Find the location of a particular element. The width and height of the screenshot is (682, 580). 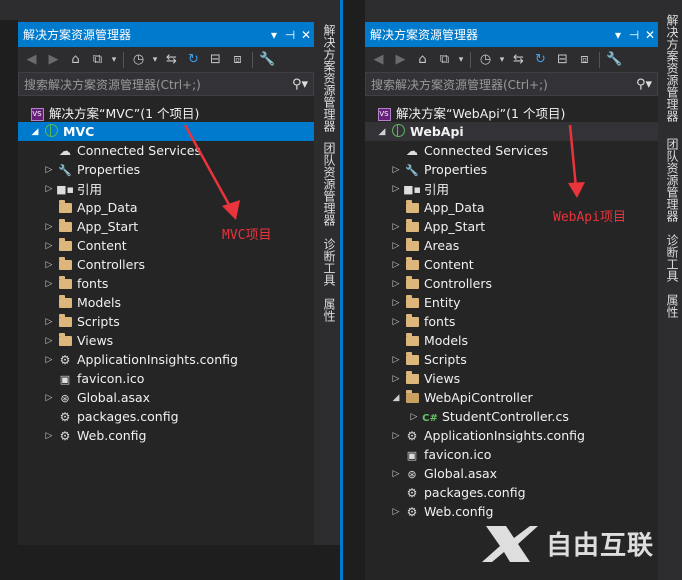

annotation-label-webapi: WebApi项目 is located at coordinates (589, 217).